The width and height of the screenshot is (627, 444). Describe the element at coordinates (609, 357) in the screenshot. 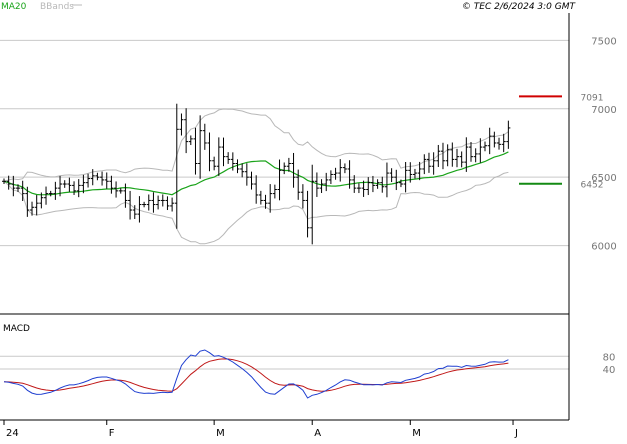

I see `macd-tick-label: 80` at that location.